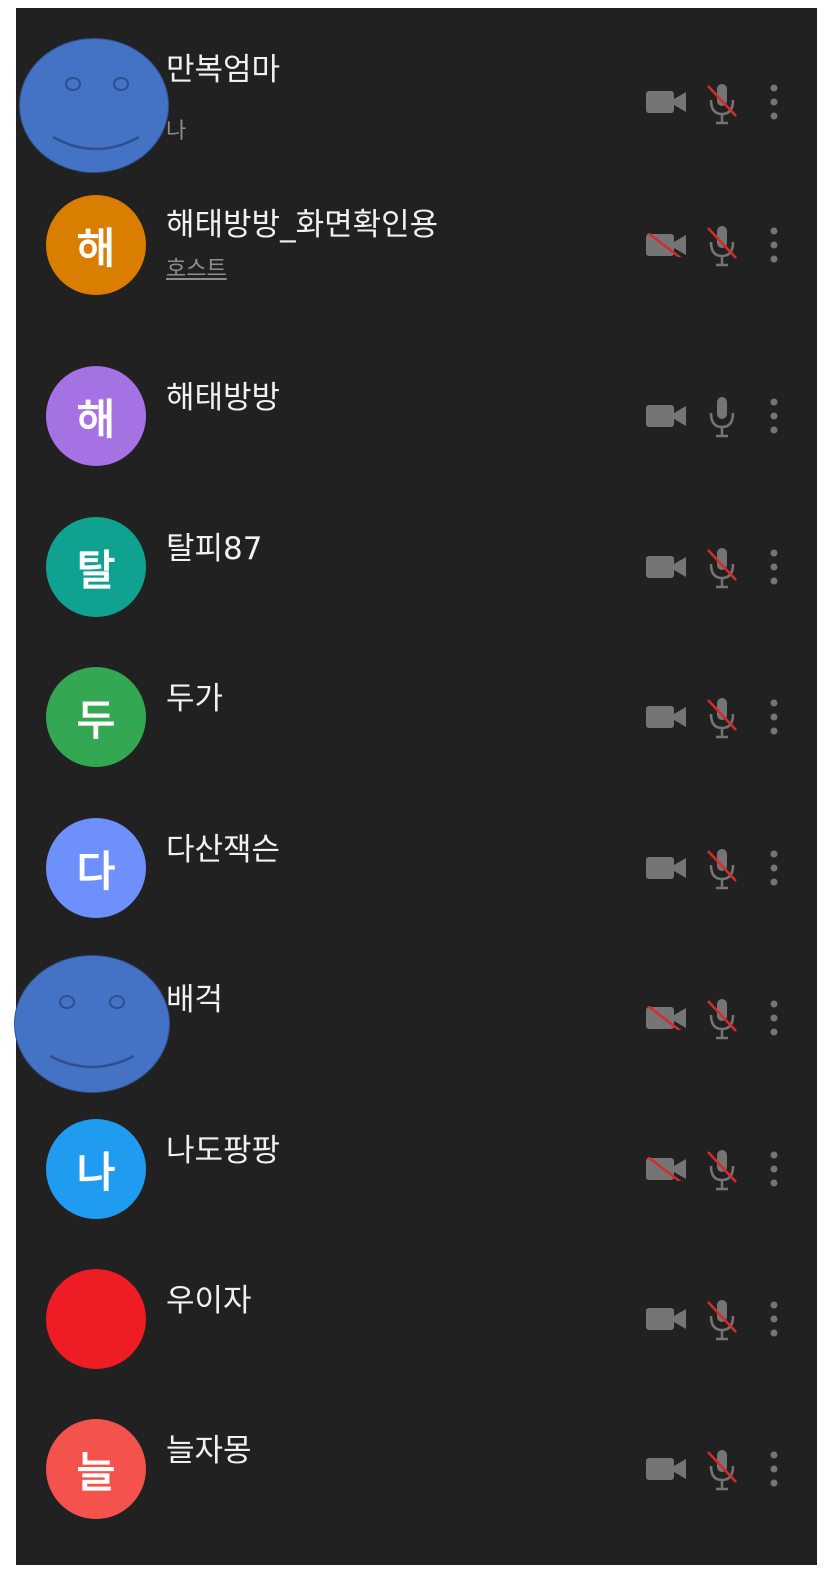 This screenshot has width=827, height=1578. Describe the element at coordinates (96, 868) in the screenshot. I see `participant-avatar: 다` at that location.